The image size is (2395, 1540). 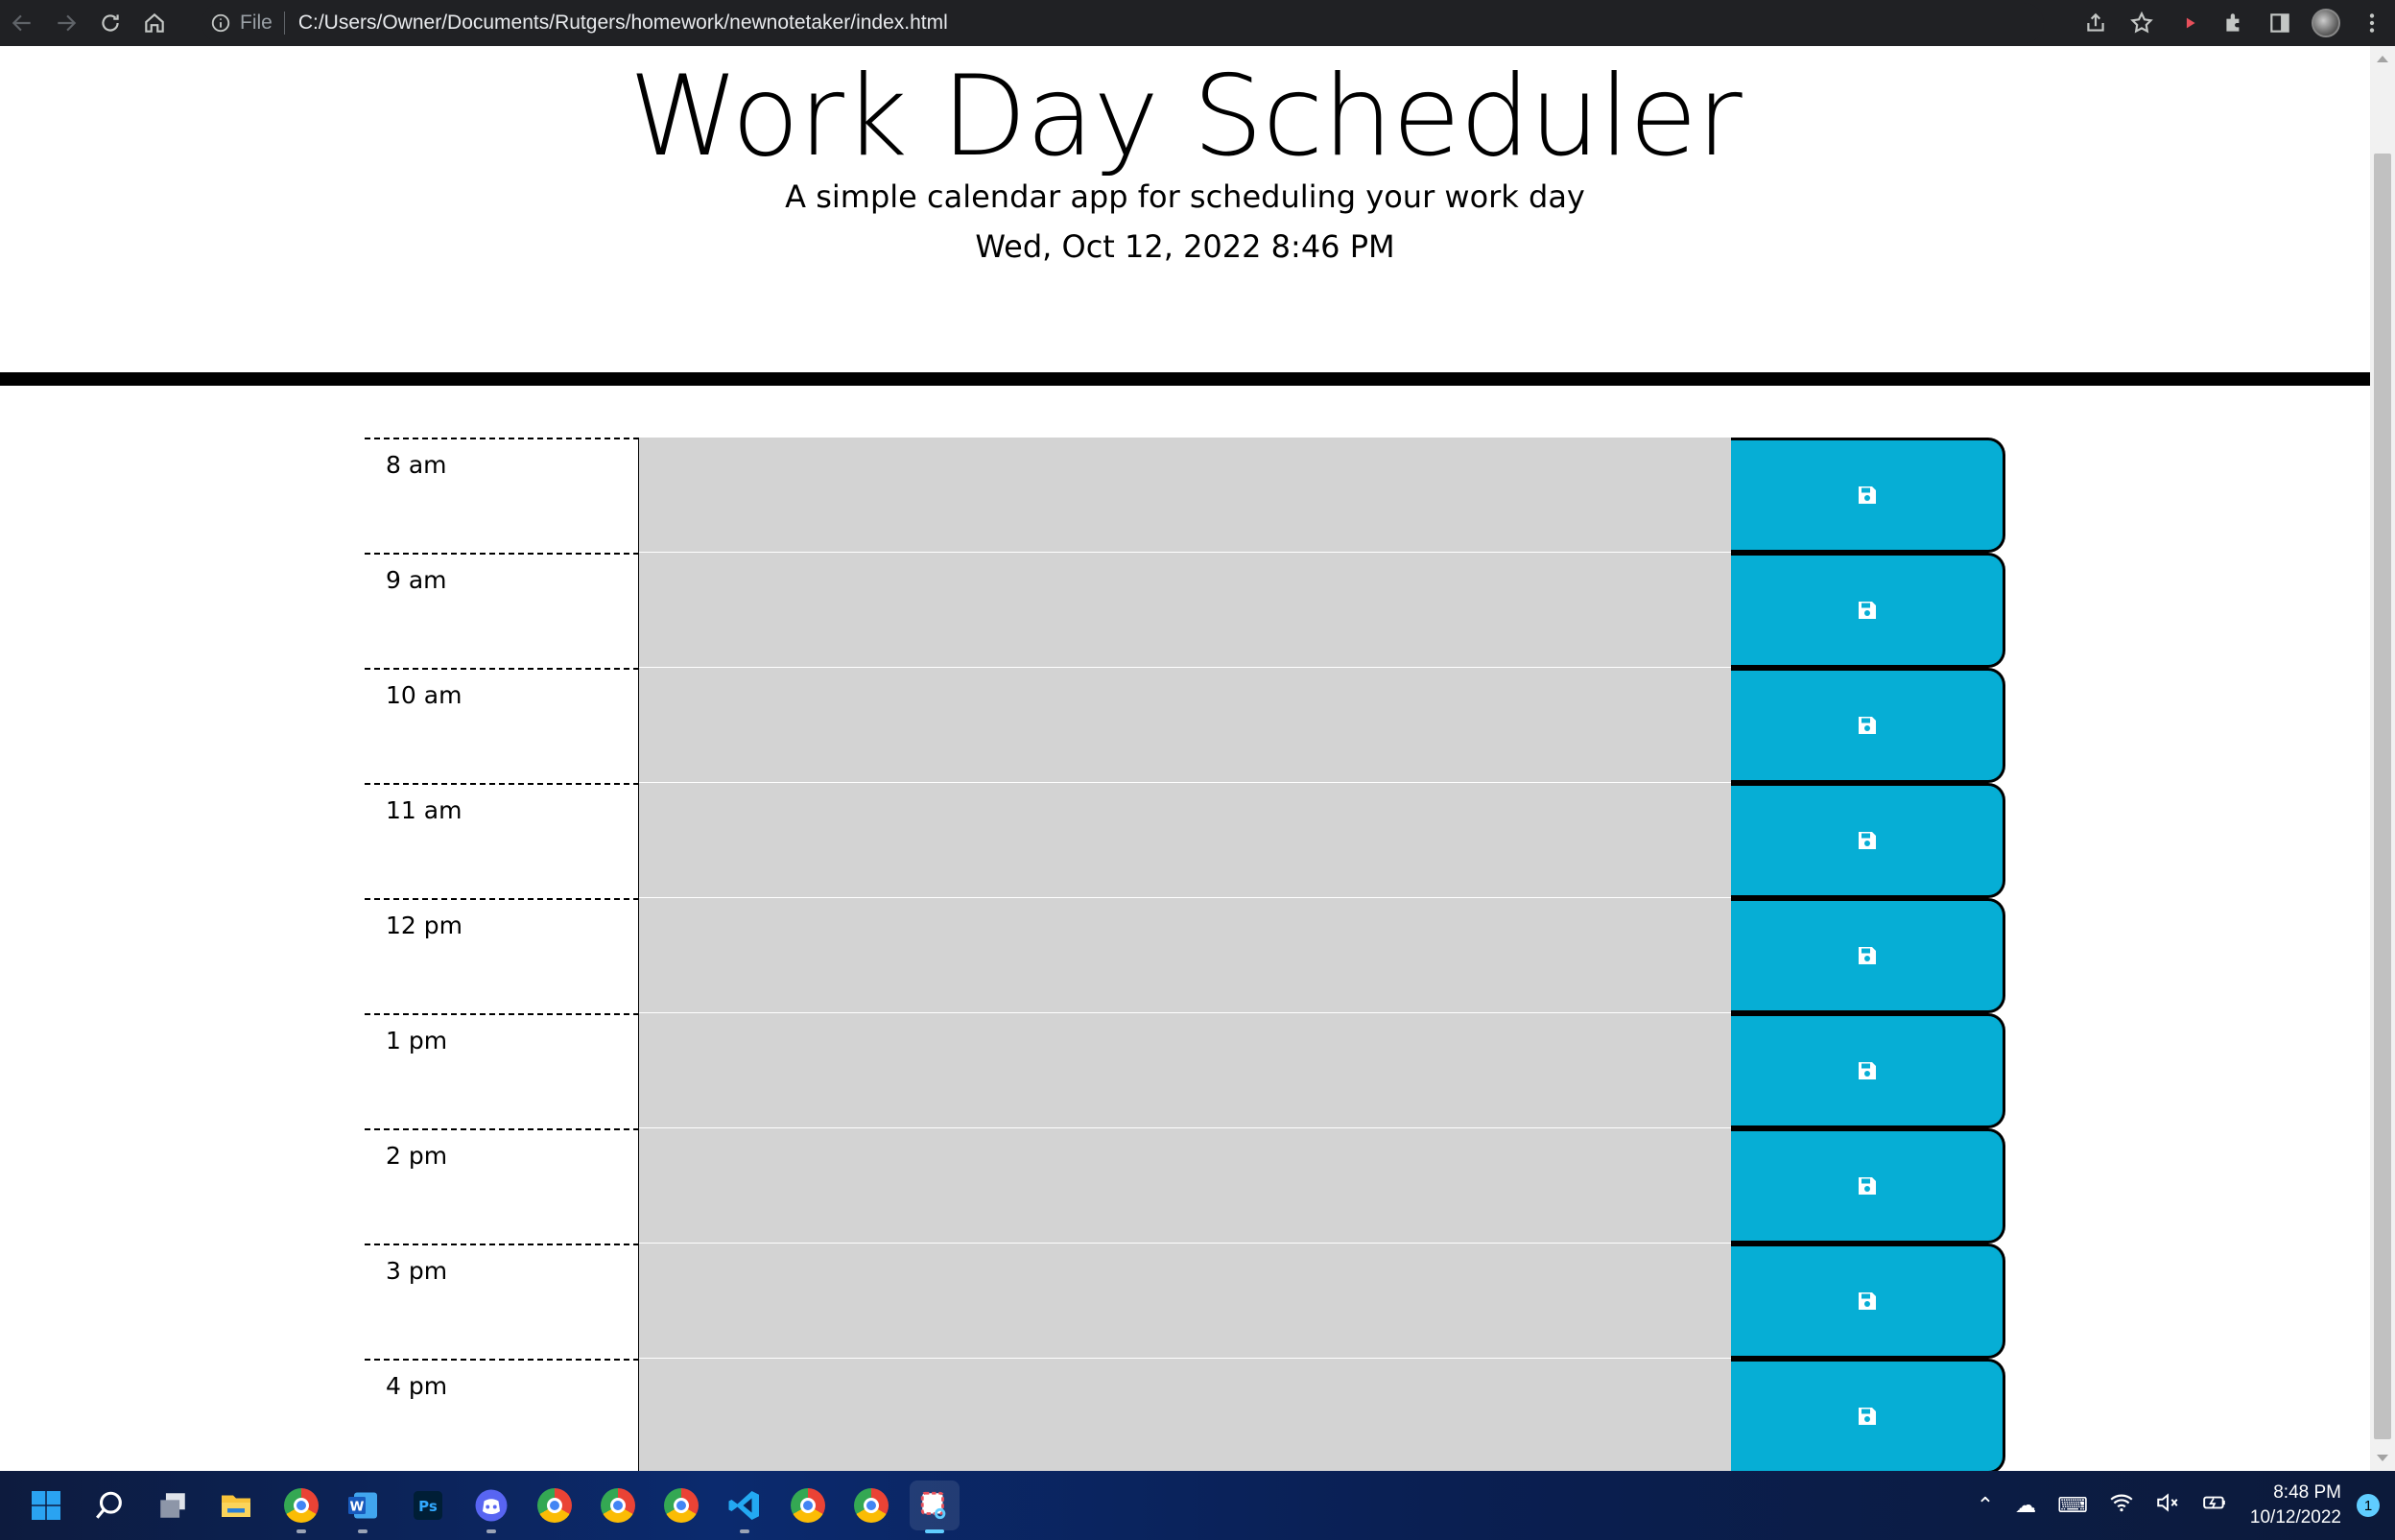 What do you see at coordinates (502, 840) in the screenshot?
I see `hour-label: 11 am` at bounding box center [502, 840].